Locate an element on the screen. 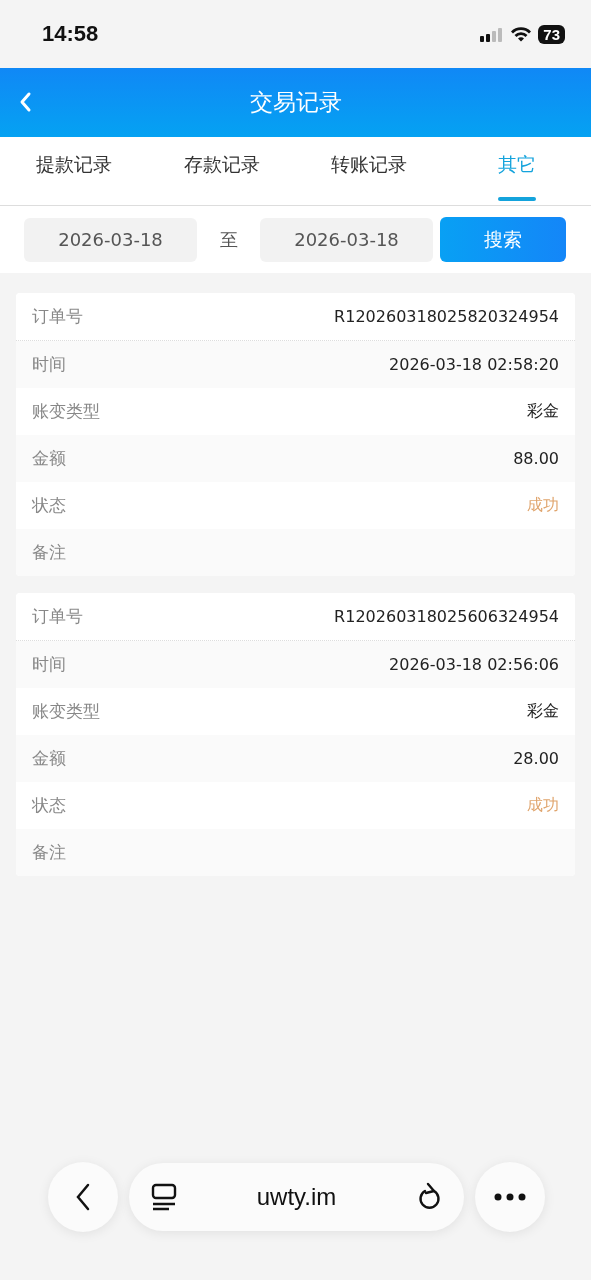 This screenshot has width=591, height=1280. tab: 提款记录 is located at coordinates (74, 171).